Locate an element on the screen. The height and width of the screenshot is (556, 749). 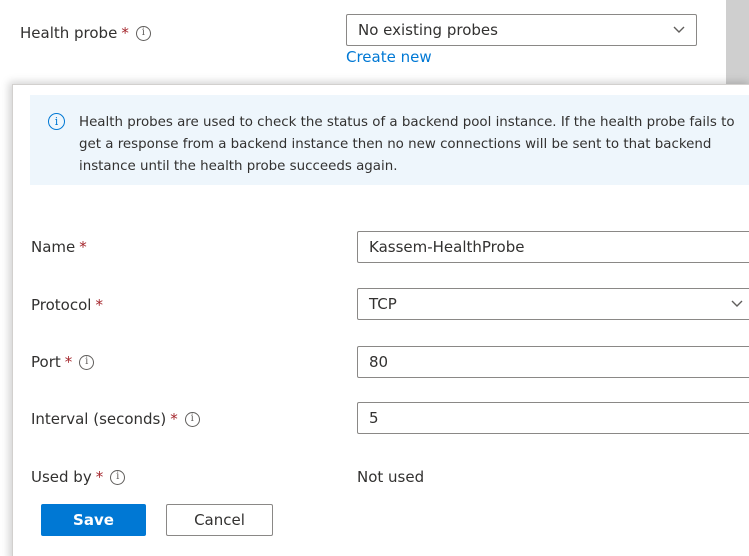
name-field: Kassem-HealthProbe is located at coordinates (553, 247).